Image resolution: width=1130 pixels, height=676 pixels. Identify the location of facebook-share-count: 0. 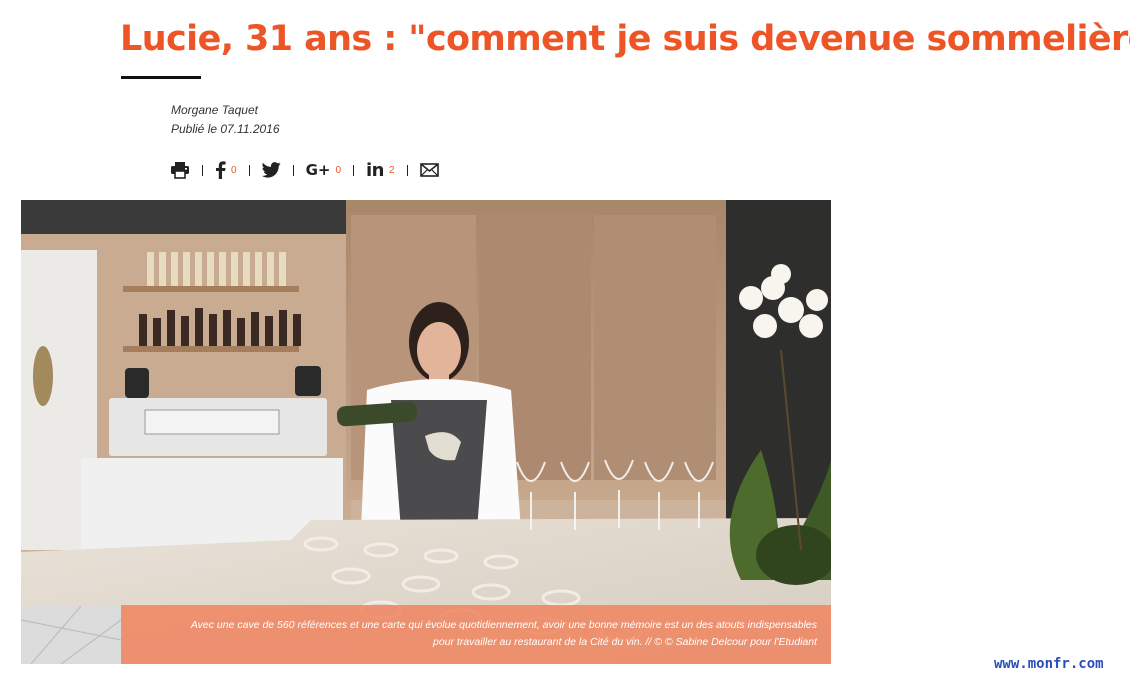
(234, 170).